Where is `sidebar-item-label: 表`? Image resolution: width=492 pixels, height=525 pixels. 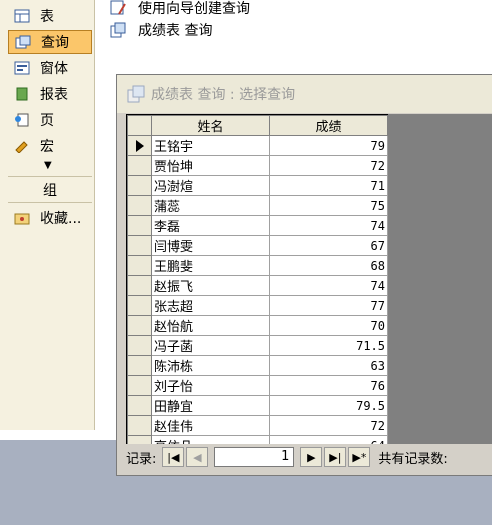
sidebar-item-label: 表 is located at coordinates (47, 17).